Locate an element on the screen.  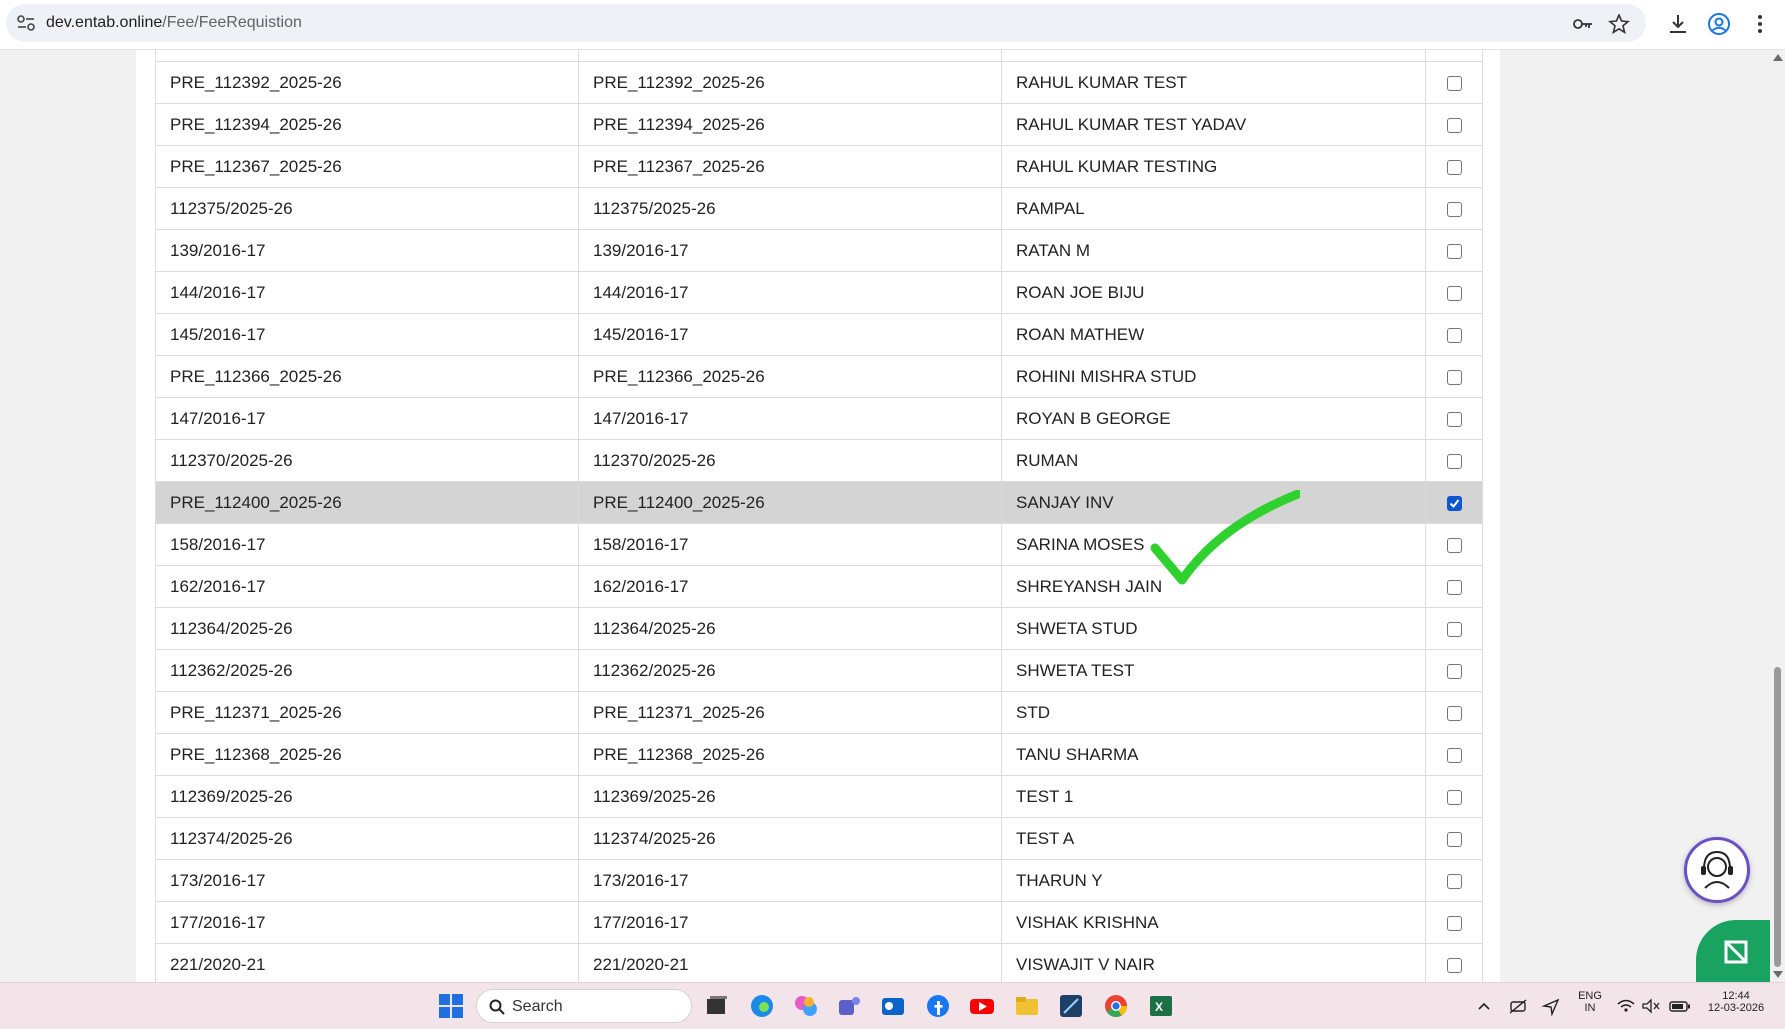
outlook-icon is located at coordinates (893, 1006).